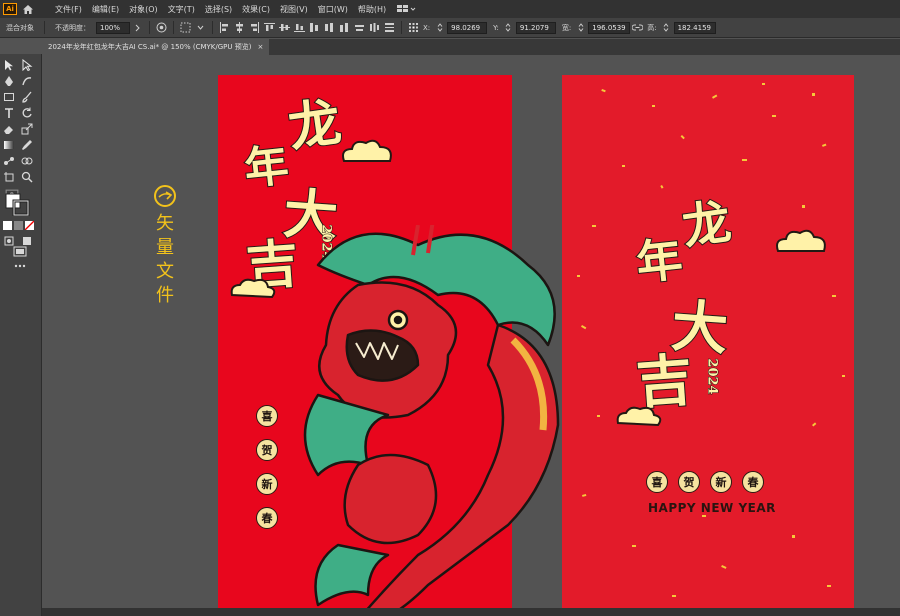 Image resolution: width=900 pixels, height=616 pixels. I want to click on opacity-input: 100%, so click(113, 27).